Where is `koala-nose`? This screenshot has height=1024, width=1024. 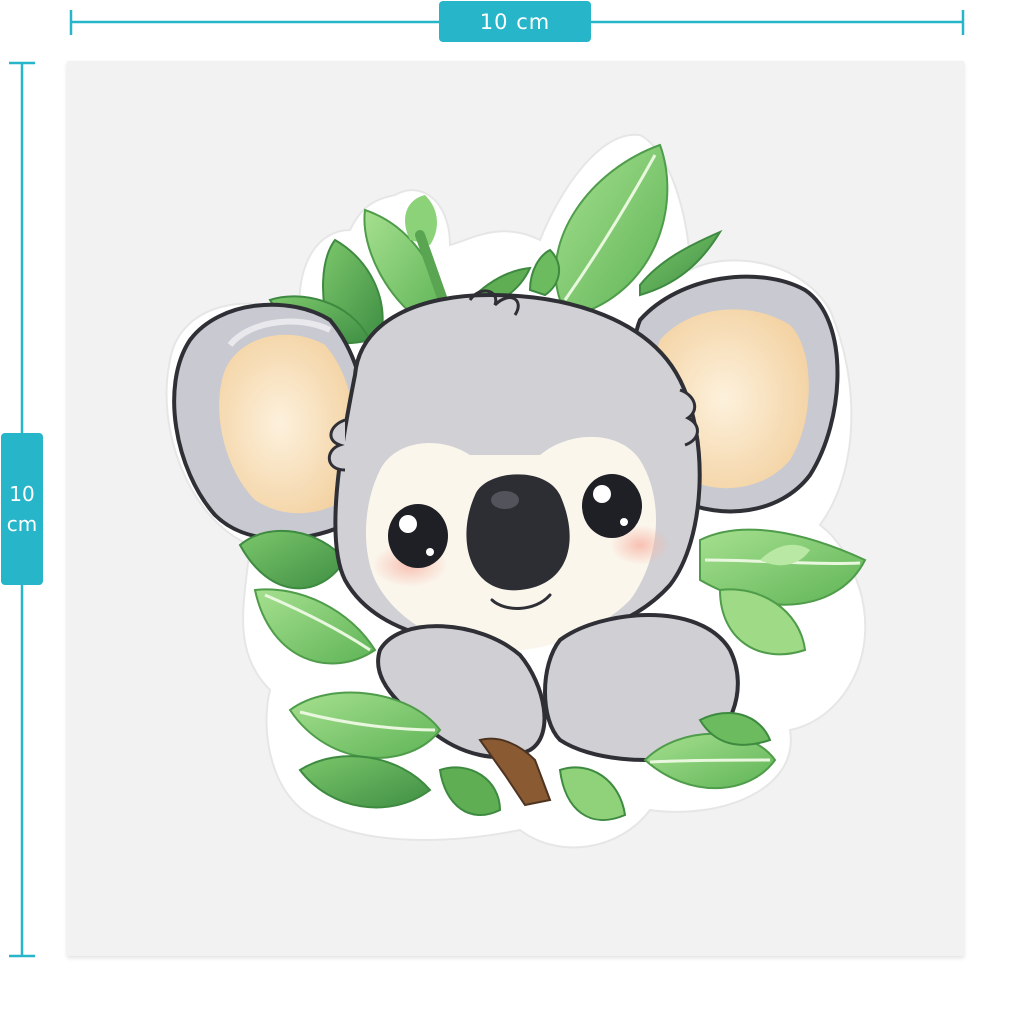
koala-nose is located at coordinates (518, 532).